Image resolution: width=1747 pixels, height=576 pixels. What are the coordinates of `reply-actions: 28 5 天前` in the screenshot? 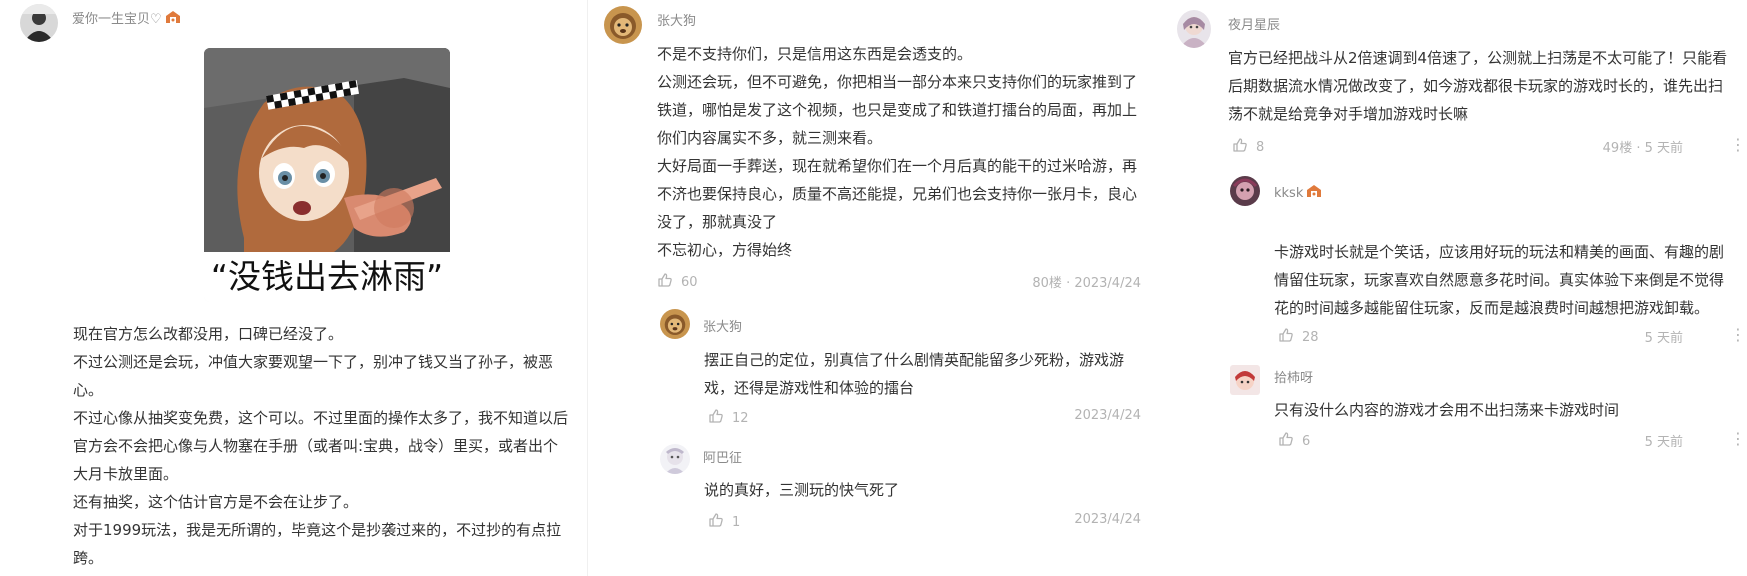 It's located at (1480, 337).